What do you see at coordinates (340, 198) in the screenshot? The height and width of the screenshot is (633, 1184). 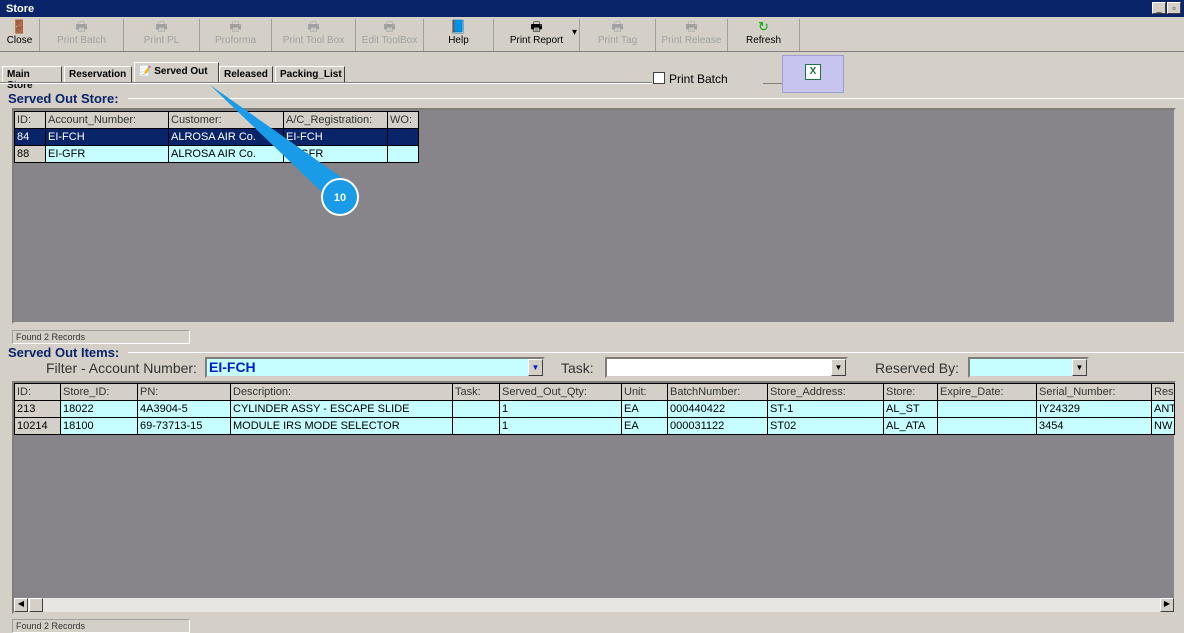 I see `callout-number: 10` at bounding box center [340, 198].